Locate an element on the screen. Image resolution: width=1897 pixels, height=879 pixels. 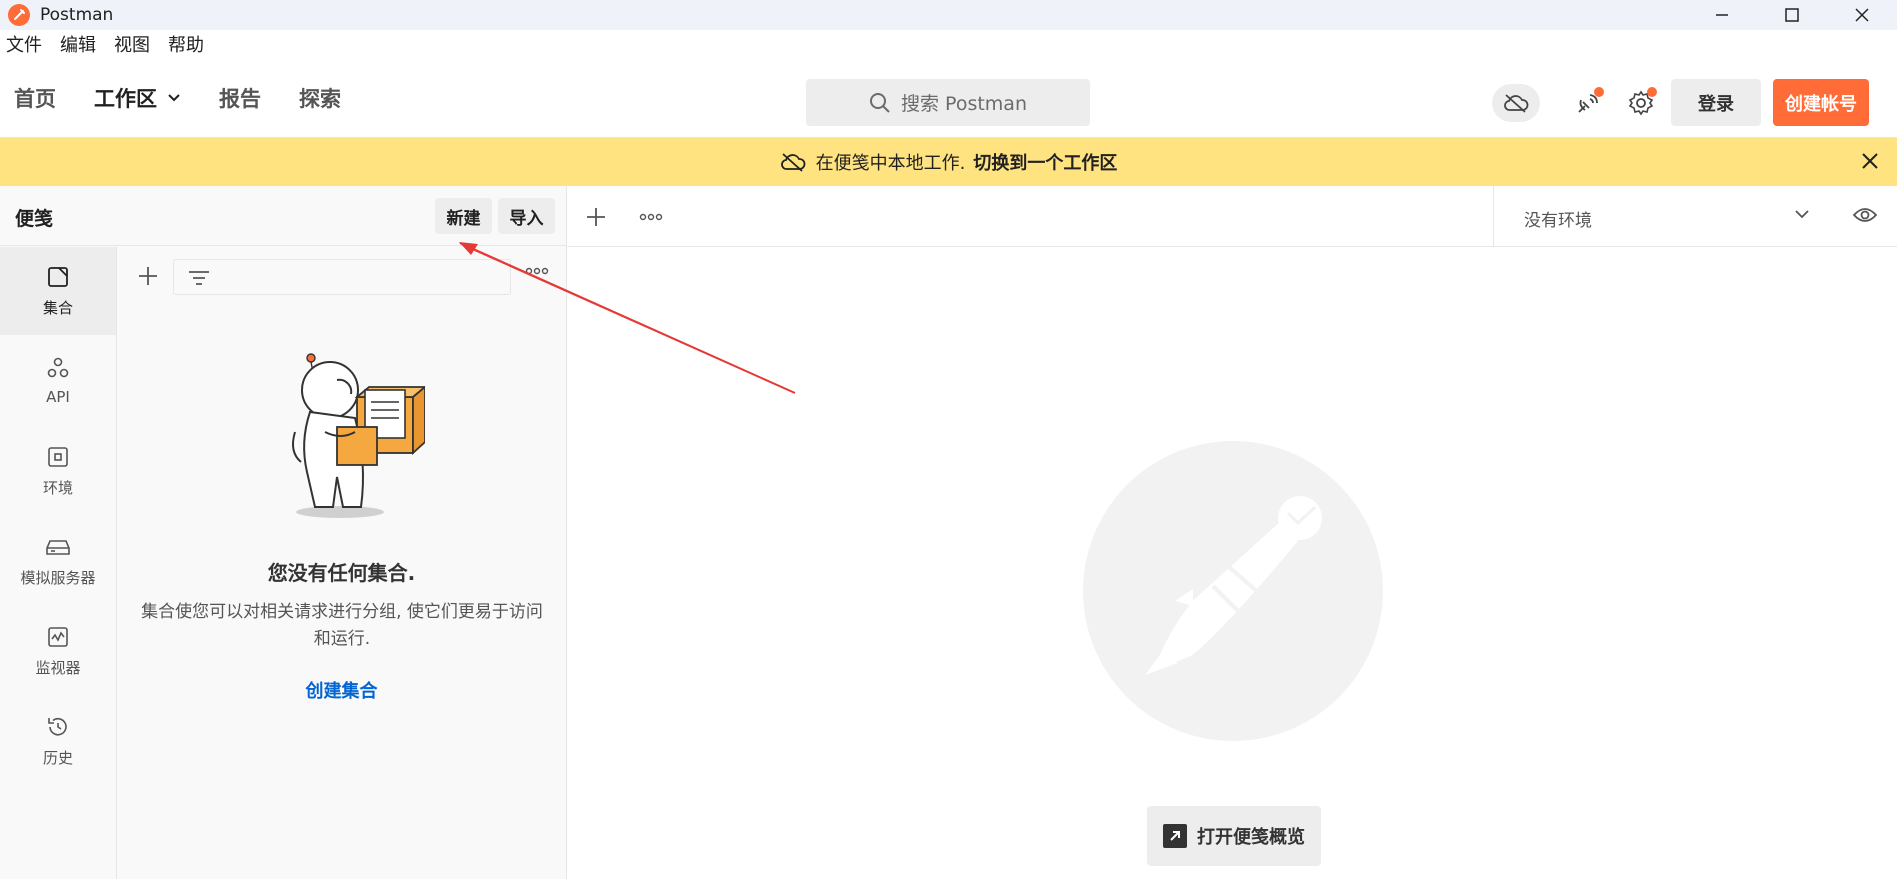
collections-filter-input is located at coordinates (342, 277).